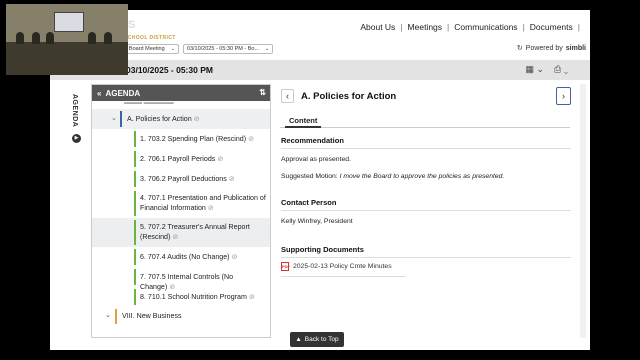 The image size is (640, 360). I want to click on video-desk, so click(67, 58).